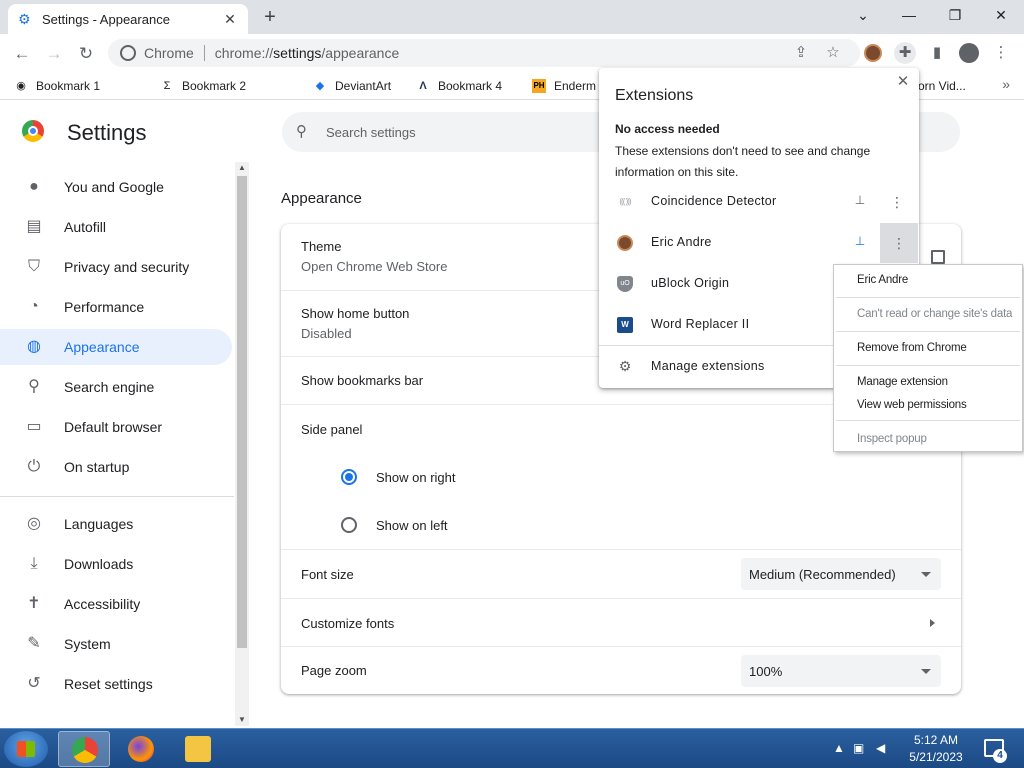 Image resolution: width=1024 pixels, height=768 pixels. Describe the element at coordinates (912, 348) in the screenshot. I see `ctx-item-remove-from-chrome: Remove from Chrome` at that location.